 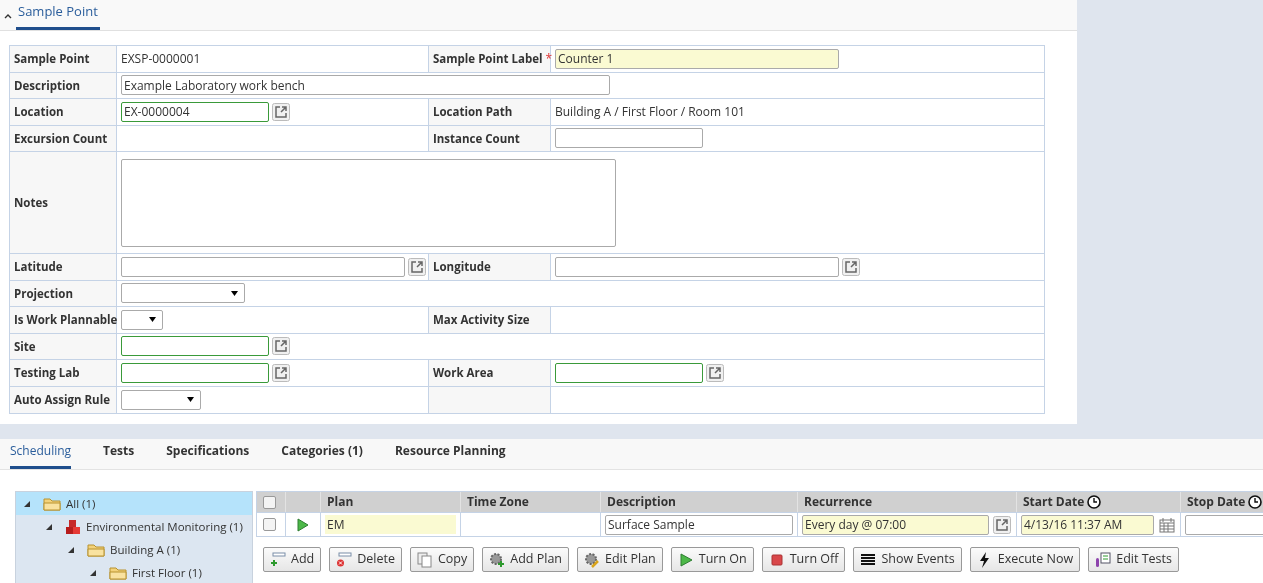 What do you see at coordinates (167, 572) in the screenshot?
I see `tree-label: First Floor (1)` at bounding box center [167, 572].